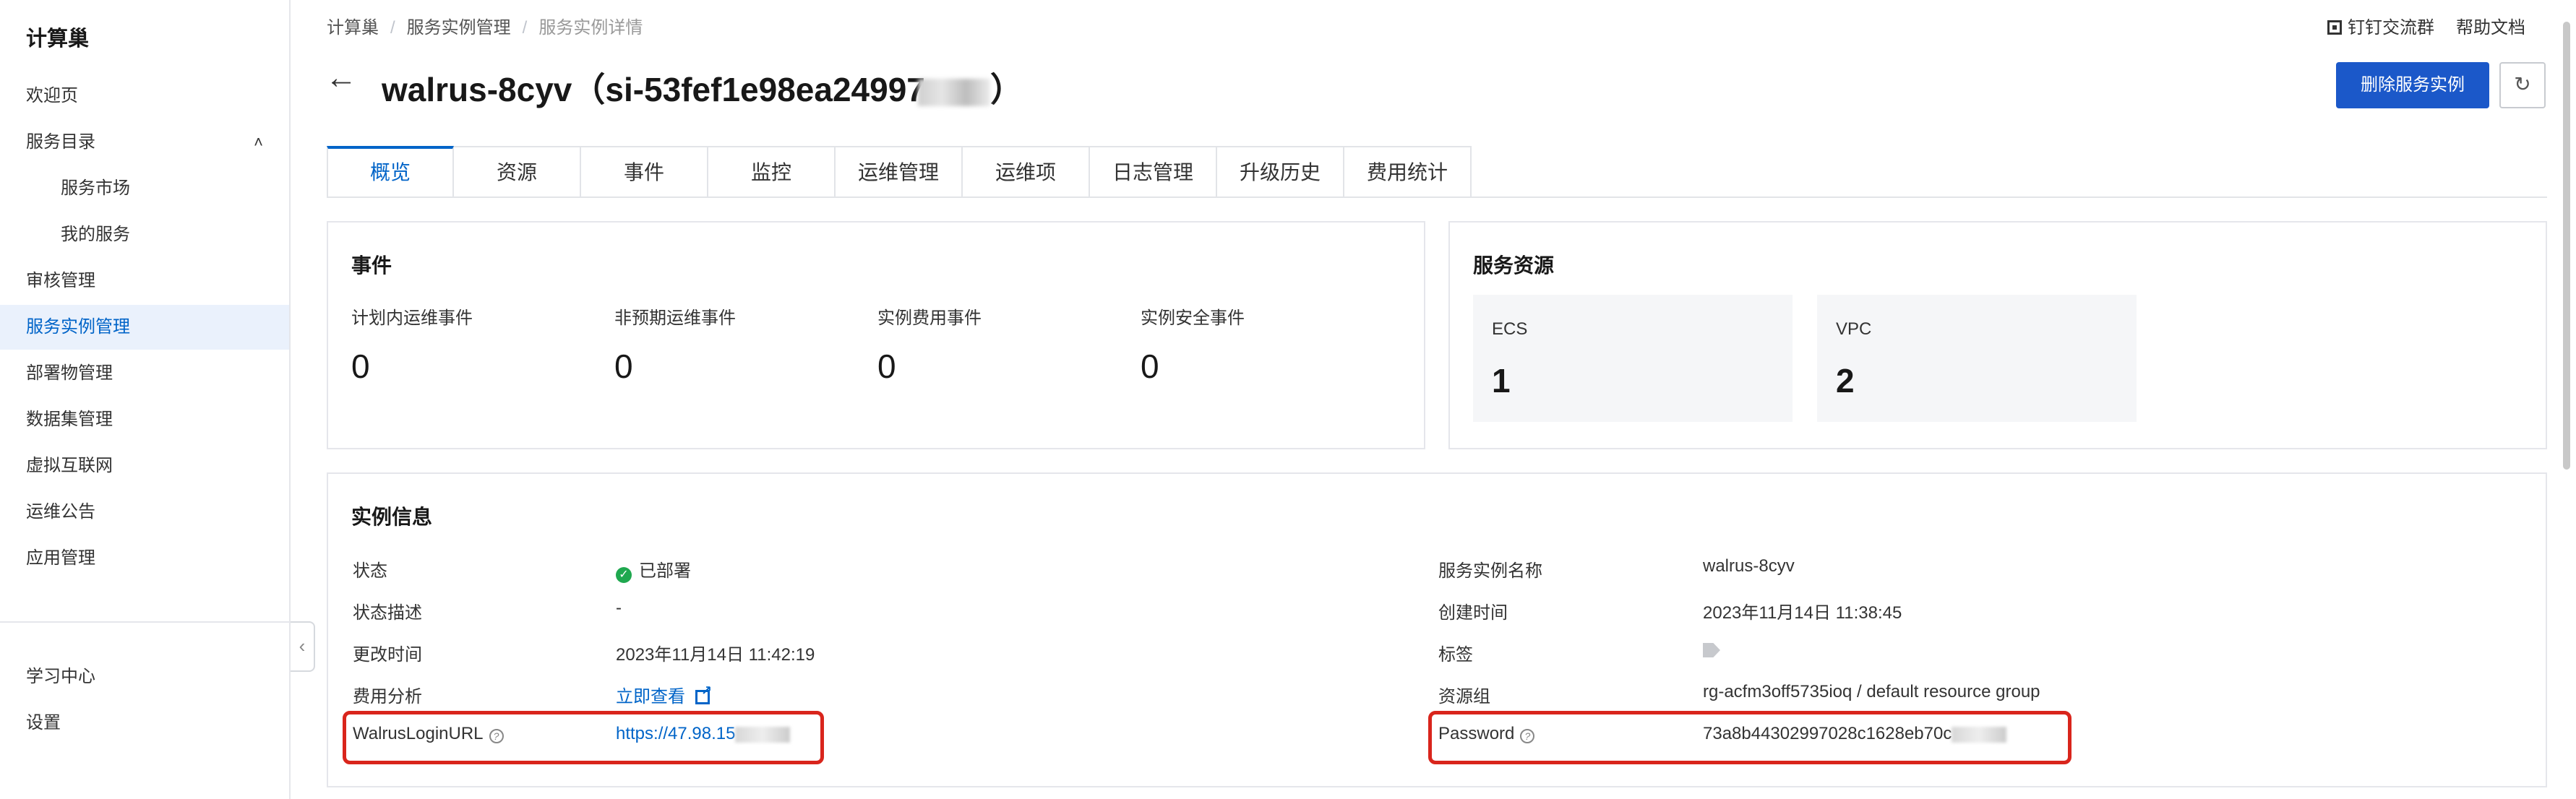 The image size is (2576, 799). Describe the element at coordinates (61, 512) in the screenshot. I see `sidebar-item-label: 运维公告` at that location.